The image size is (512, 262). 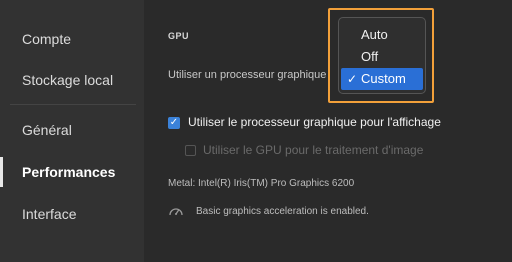 What do you see at coordinates (179, 36) in the screenshot?
I see `section-title: GPU` at bounding box center [179, 36].